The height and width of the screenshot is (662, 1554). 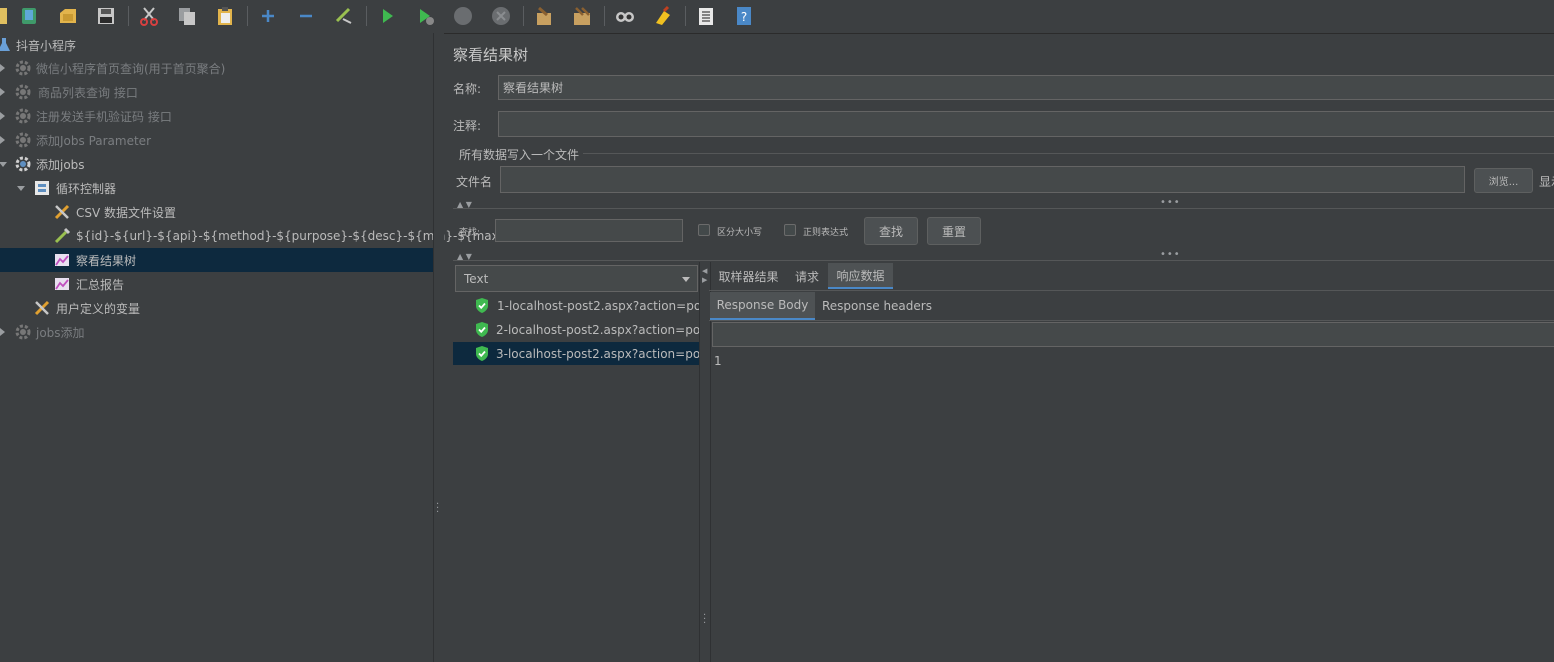 What do you see at coordinates (387, 16) in the screenshot?
I see `start-icon` at bounding box center [387, 16].